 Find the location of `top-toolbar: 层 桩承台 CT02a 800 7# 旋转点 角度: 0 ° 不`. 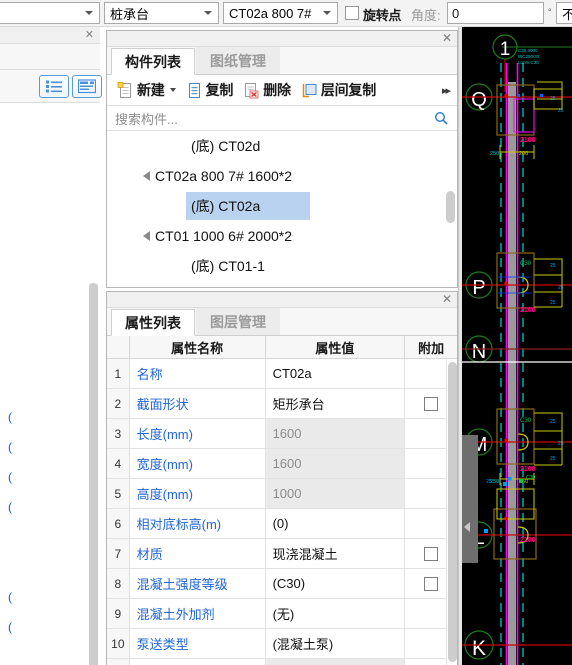

top-toolbar: 层 桩承台 CT02a 800 7# 旋转点 角度: 0 ° 不 is located at coordinates (286, 13).